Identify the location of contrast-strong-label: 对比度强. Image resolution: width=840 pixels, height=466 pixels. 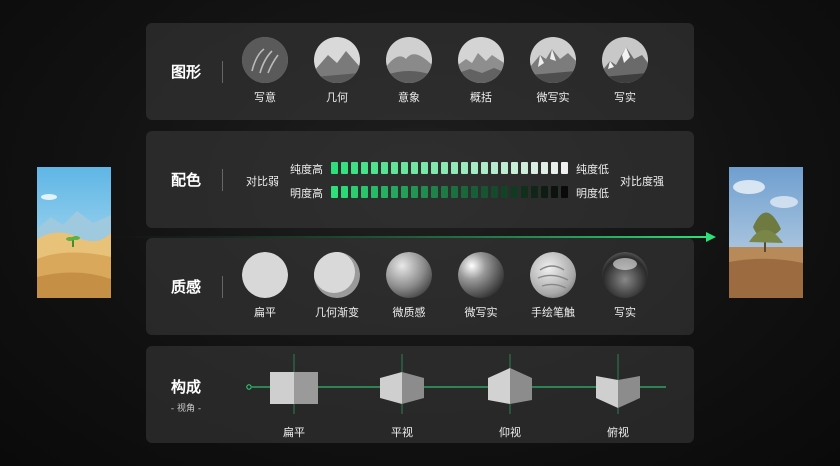
(642, 181).